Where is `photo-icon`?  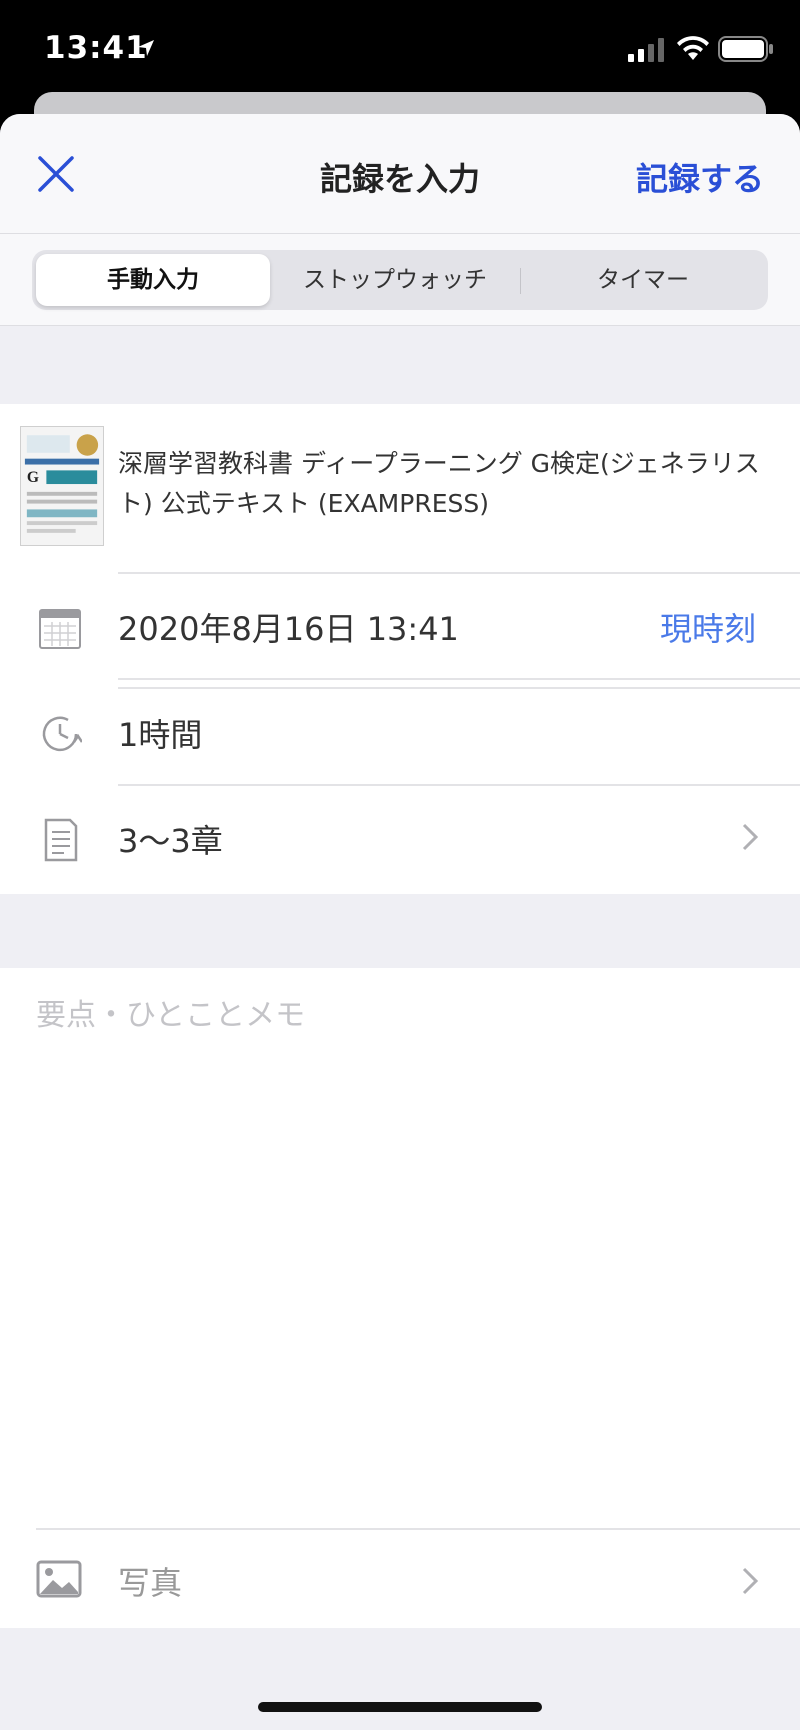 photo-icon is located at coordinates (59, 1579).